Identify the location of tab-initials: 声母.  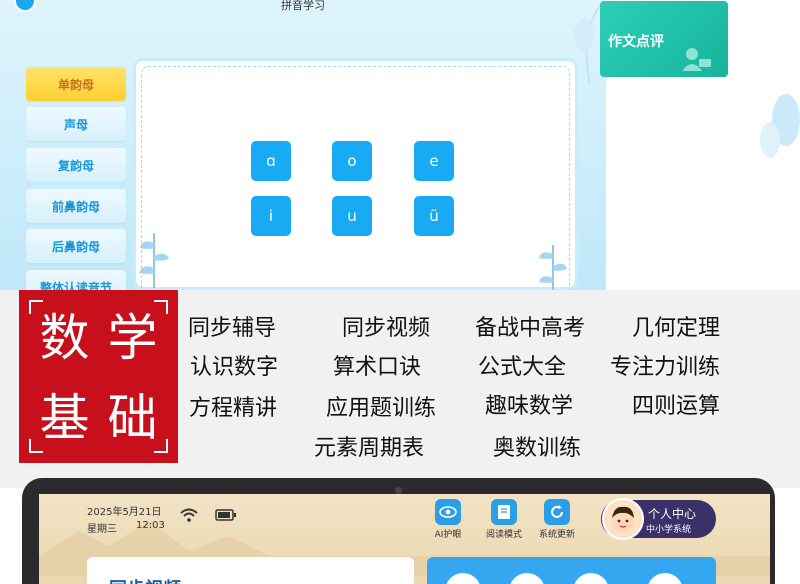
(76, 124).